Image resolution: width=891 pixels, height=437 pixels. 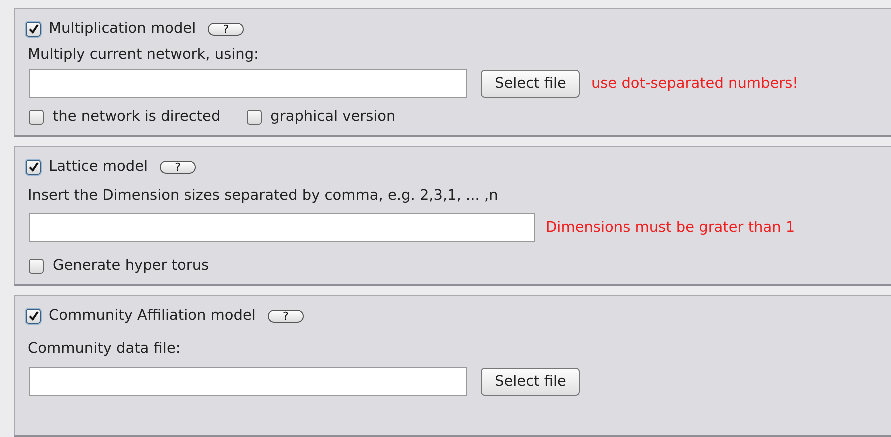 I want to click on field-label: Multiply current network, using:, so click(x=144, y=55).